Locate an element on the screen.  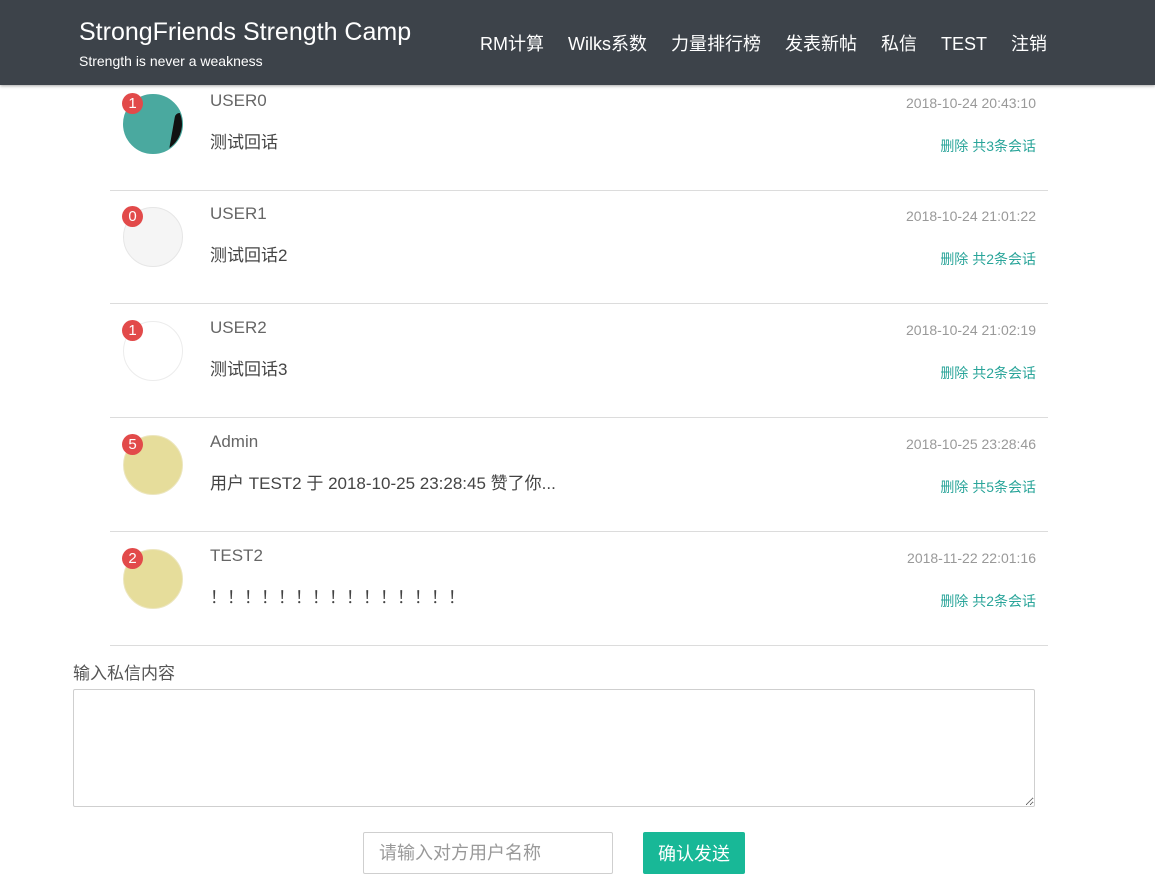
conversation-username: Admin is located at coordinates (234, 442).